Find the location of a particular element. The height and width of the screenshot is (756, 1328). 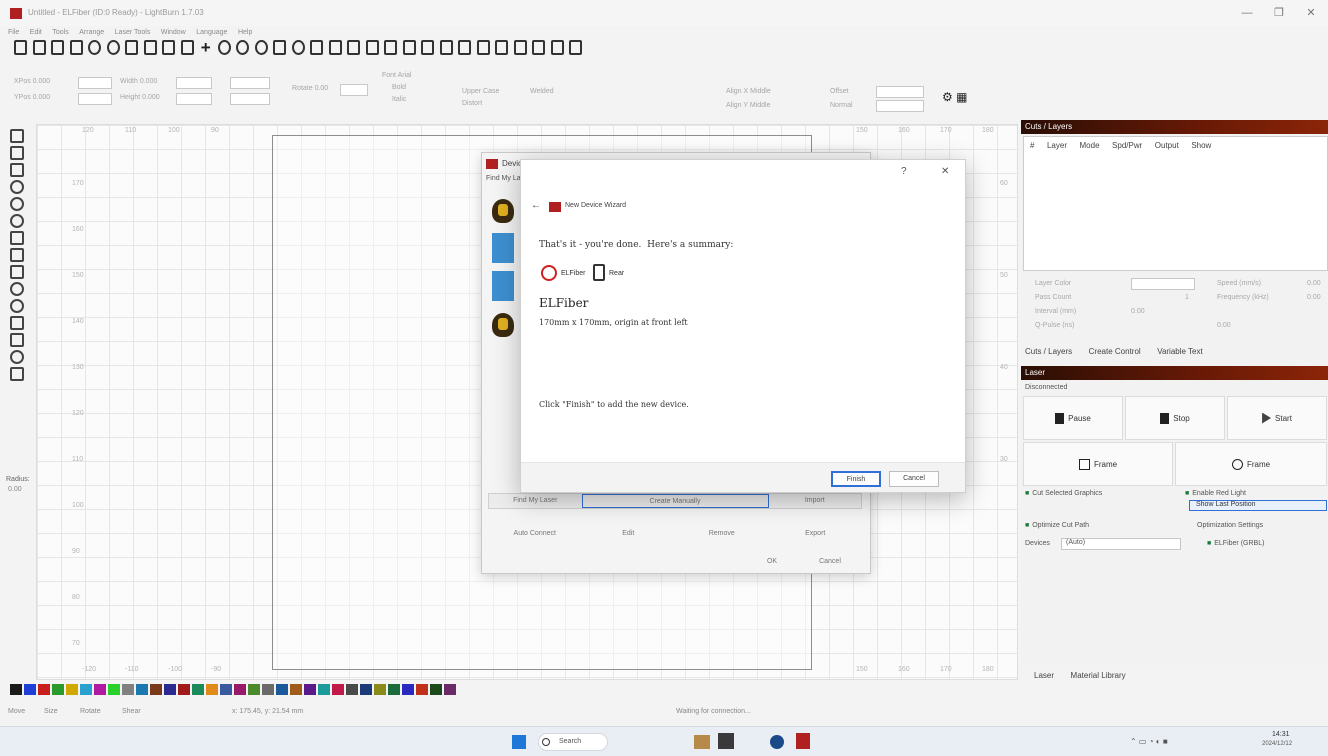

position-tool-icon is located at coordinates (17, 238).